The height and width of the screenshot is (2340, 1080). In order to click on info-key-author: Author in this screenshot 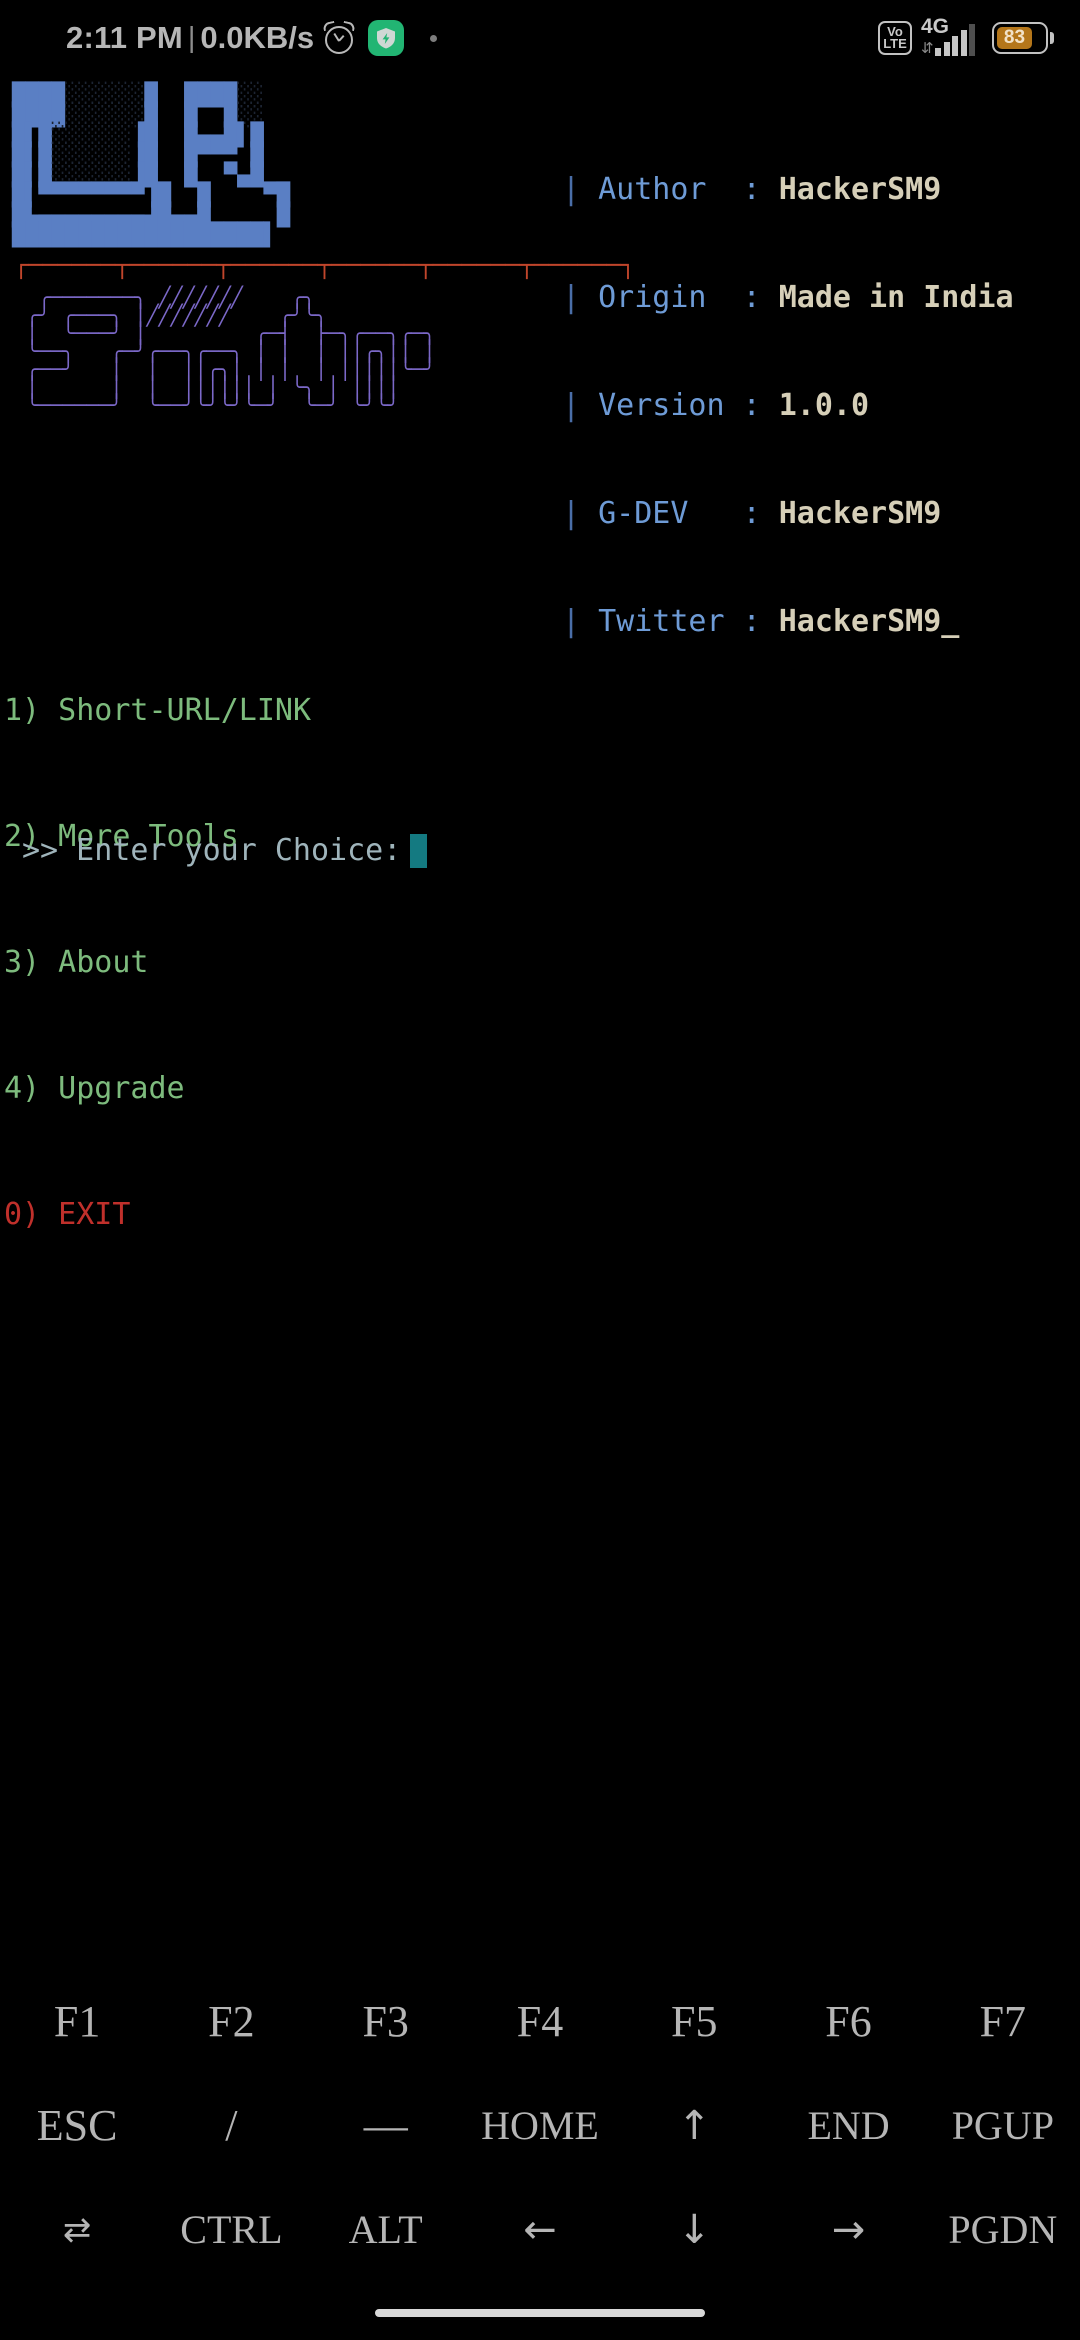, I will do `click(661, 189)`.